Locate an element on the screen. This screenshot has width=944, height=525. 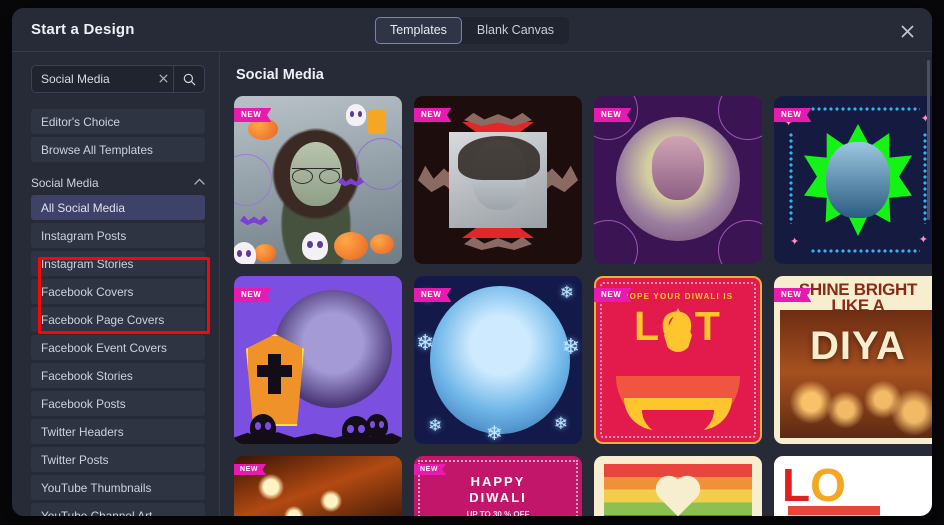
card-line-2: DIWALI is located at coordinates (498, 497).